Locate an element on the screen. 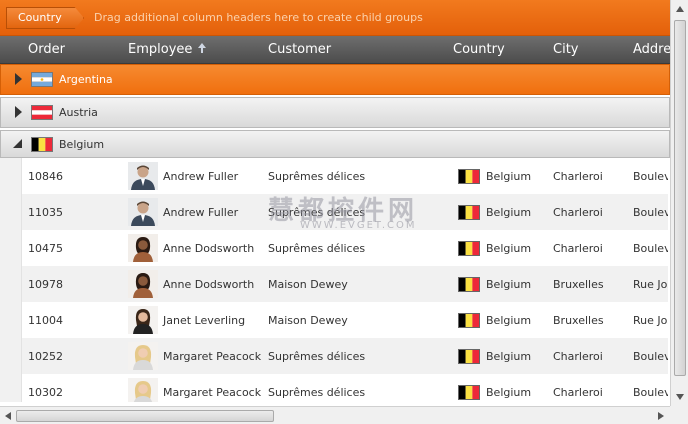  cell-order: 10252 is located at coordinates (45, 356).